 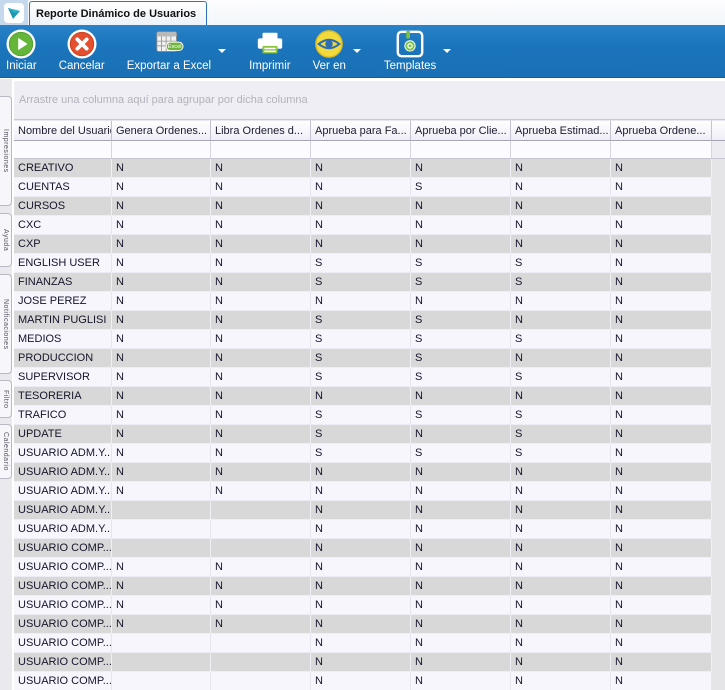 I want to click on table-cell: FINANZAS, so click(x=63, y=282).